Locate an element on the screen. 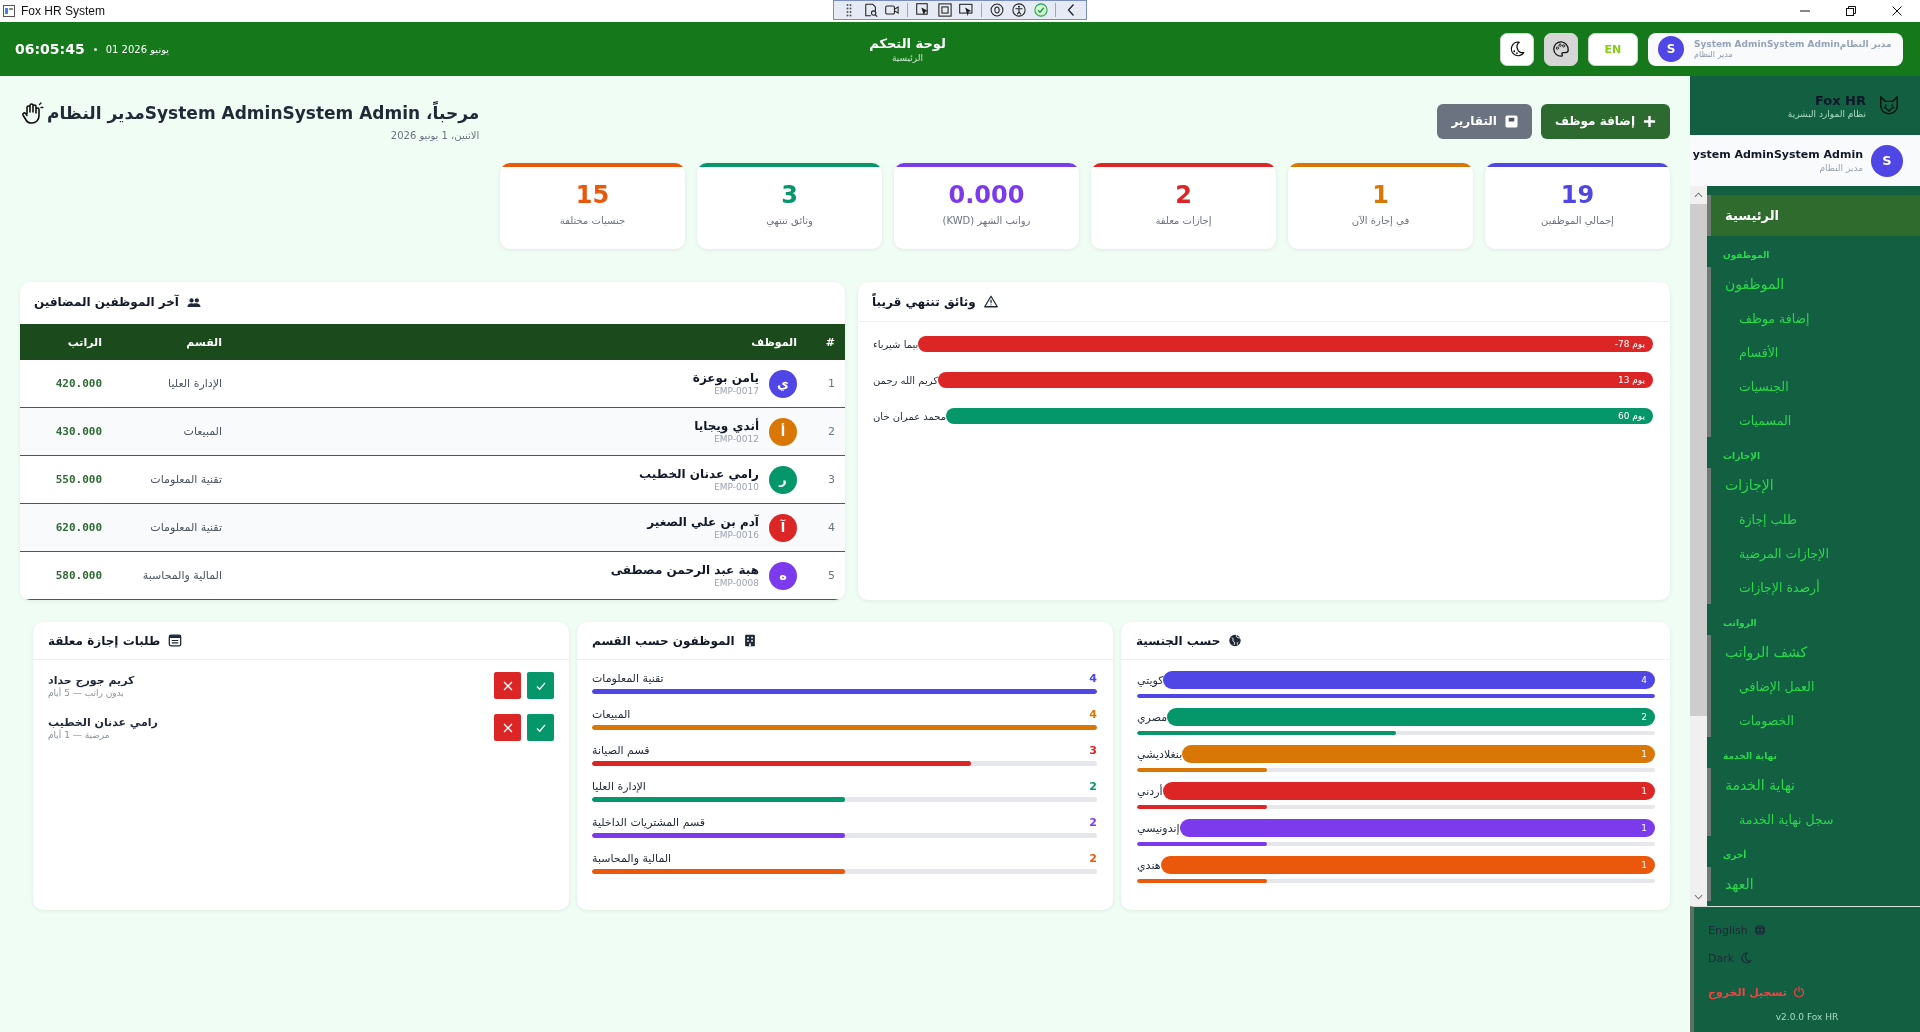  breadcrumb: الرئيسية is located at coordinates (907, 57).